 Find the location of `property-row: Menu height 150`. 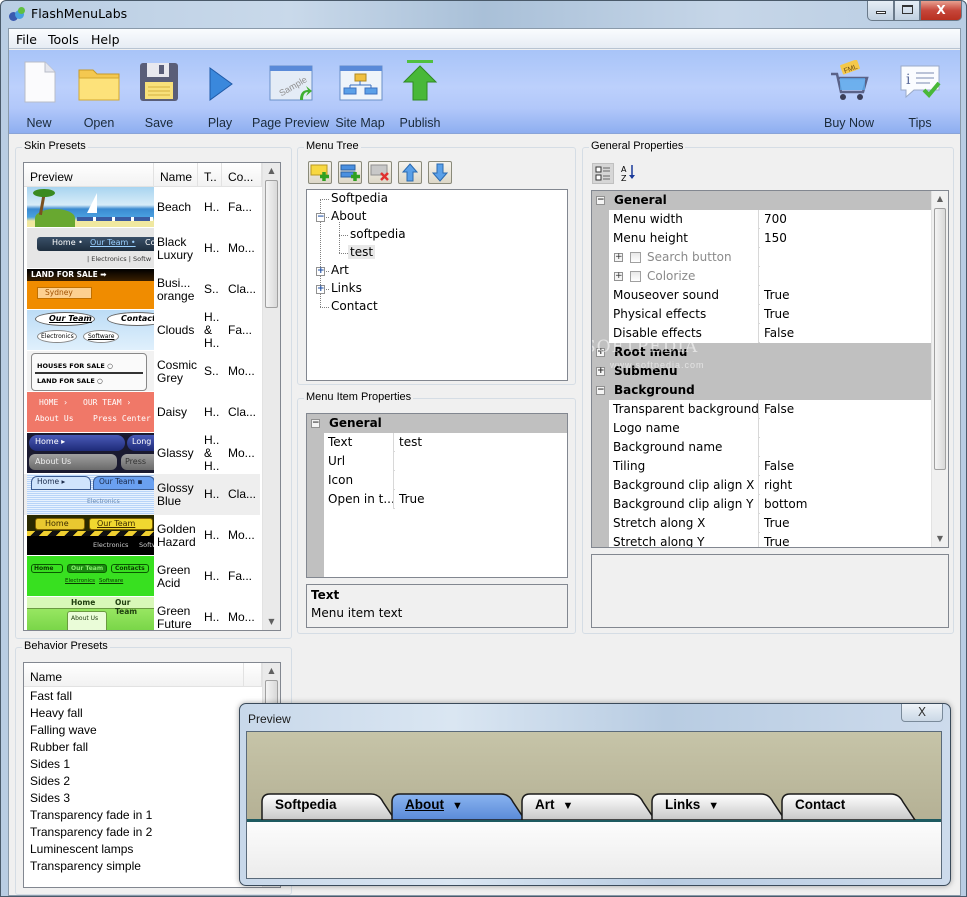

property-row: Menu height 150 is located at coordinates (770, 238).